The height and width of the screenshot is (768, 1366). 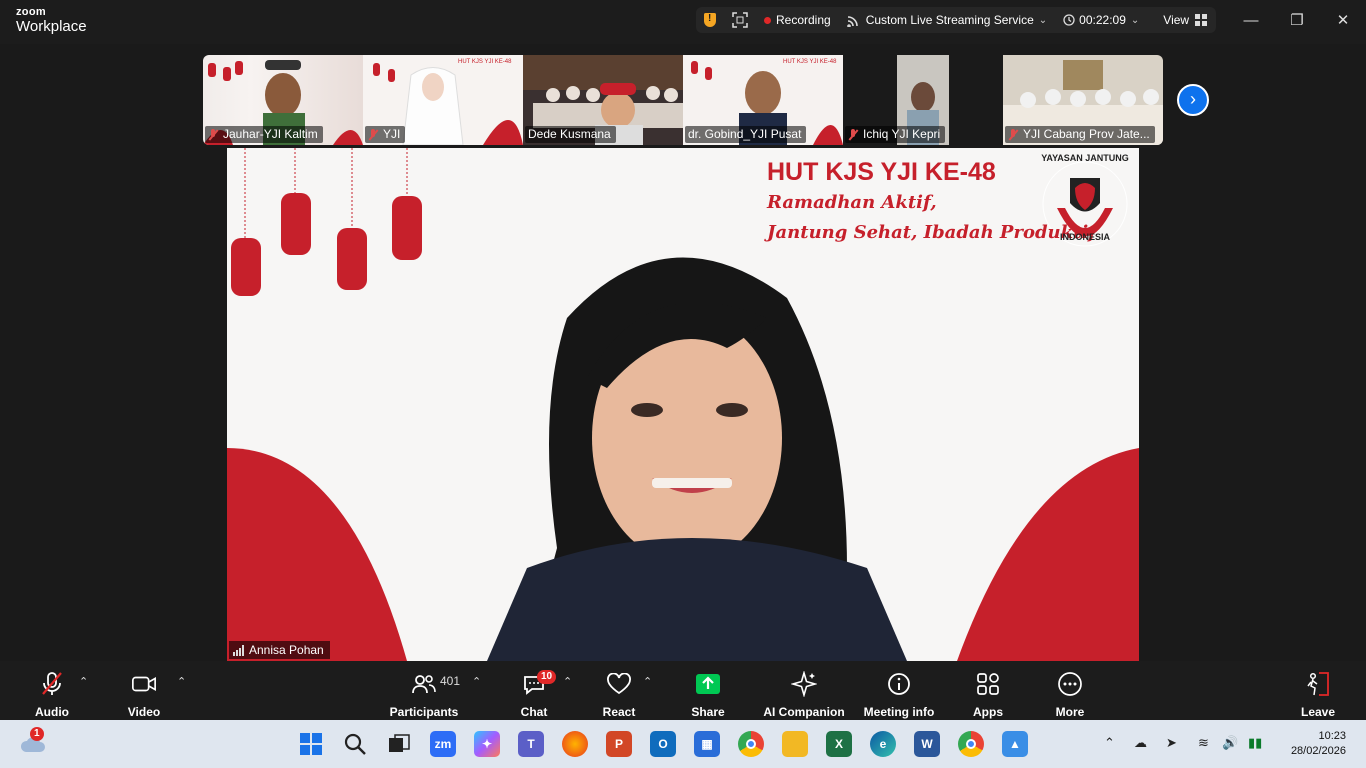 I want to click on participant-tile: HUT KJS YJI KE-48 YJI, so click(x=443, y=100).